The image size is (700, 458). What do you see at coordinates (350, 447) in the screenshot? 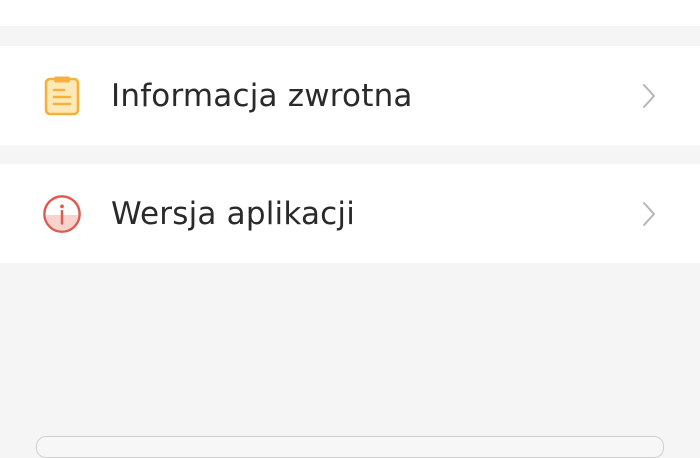
I see `bottom-card` at bounding box center [350, 447].